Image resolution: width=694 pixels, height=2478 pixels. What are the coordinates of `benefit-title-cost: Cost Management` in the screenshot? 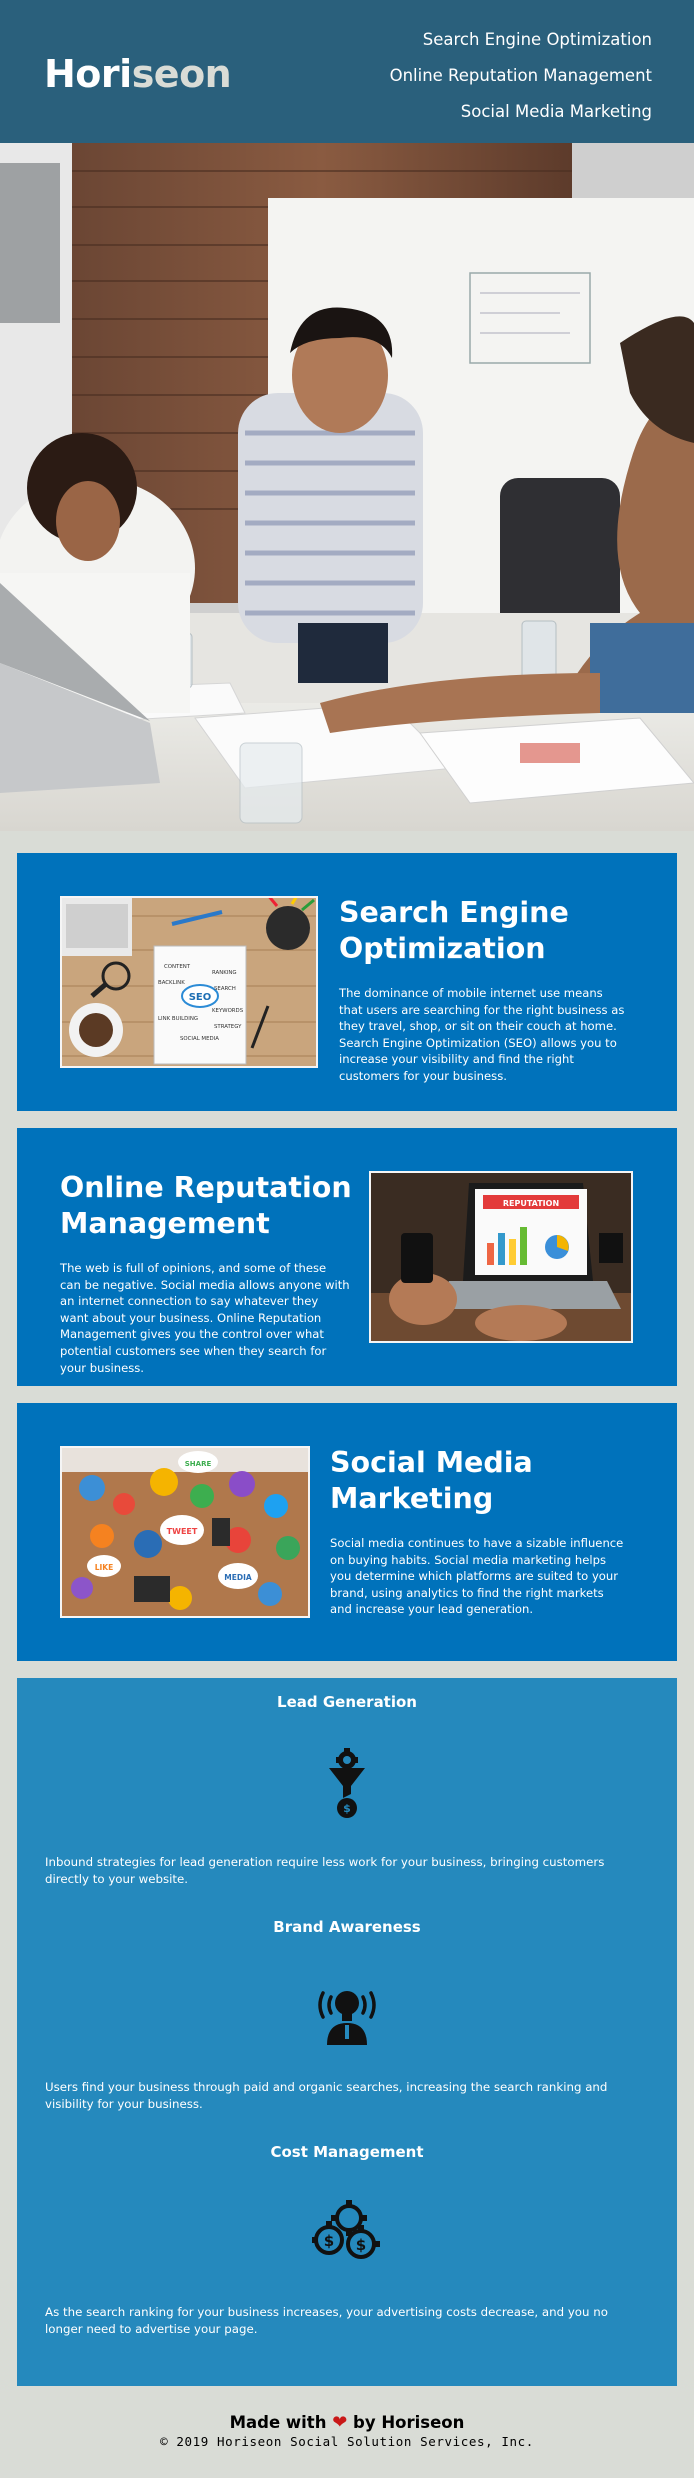 It's located at (347, 2152).